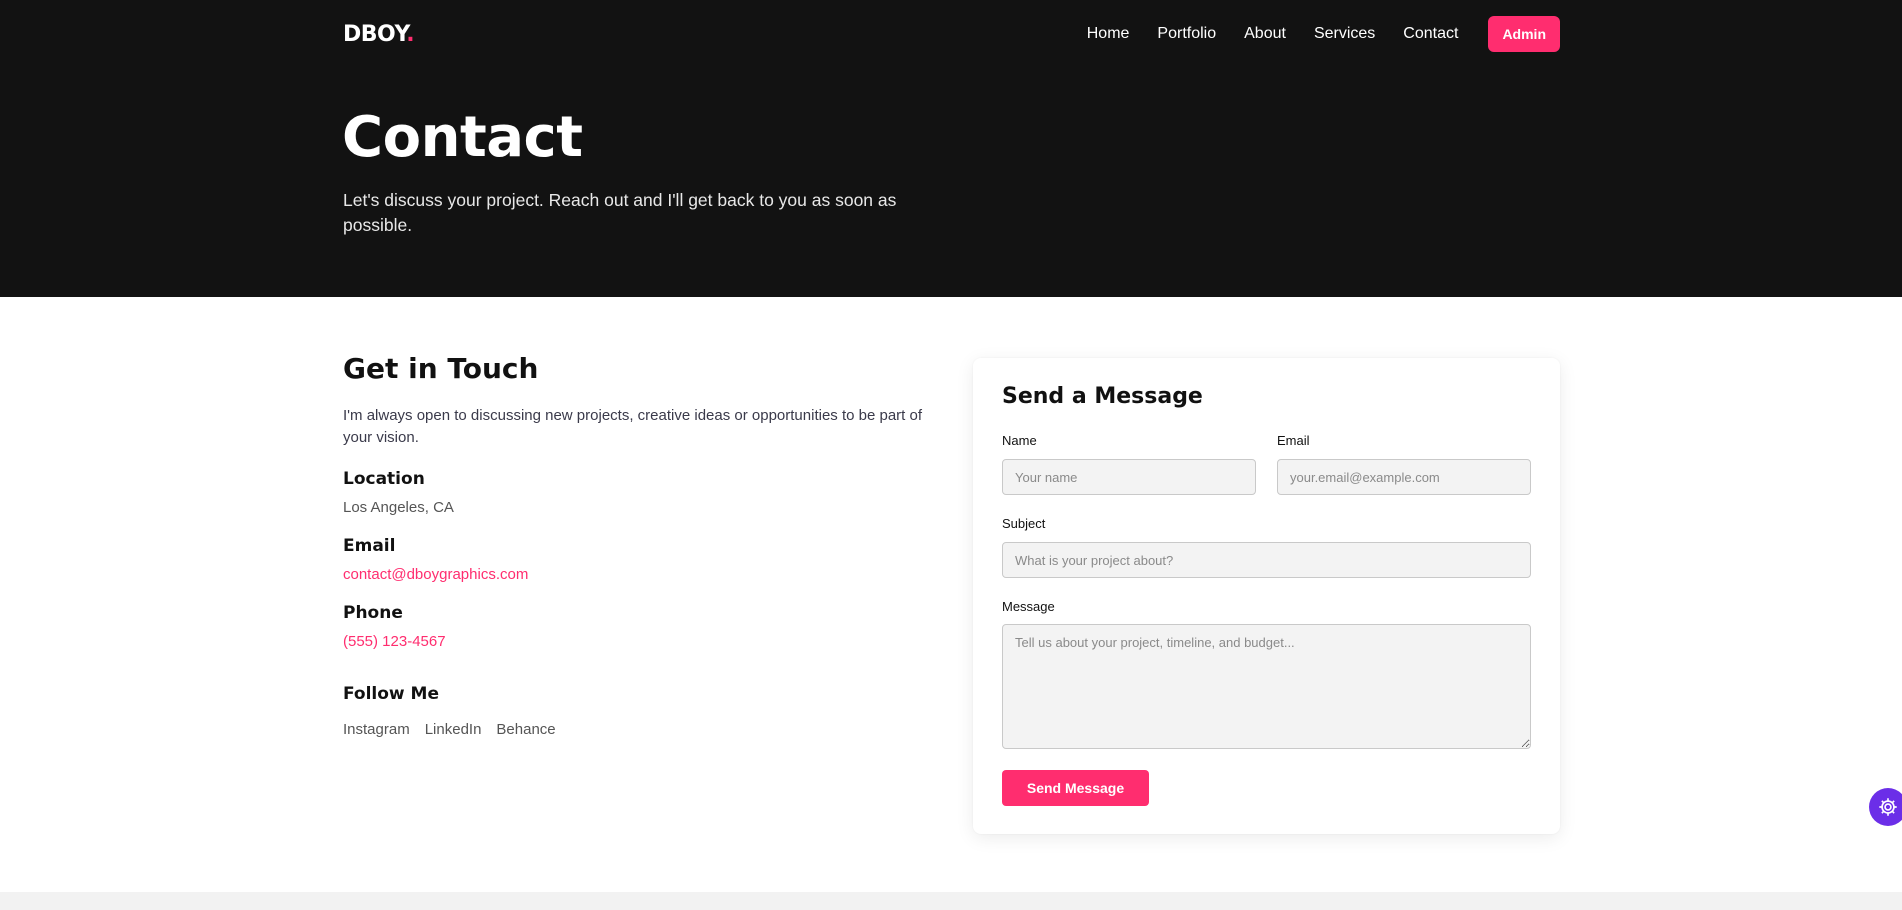 The height and width of the screenshot is (910, 1902). Describe the element at coordinates (398, 507) in the screenshot. I see `location-value: Los Angeles, CA` at that location.